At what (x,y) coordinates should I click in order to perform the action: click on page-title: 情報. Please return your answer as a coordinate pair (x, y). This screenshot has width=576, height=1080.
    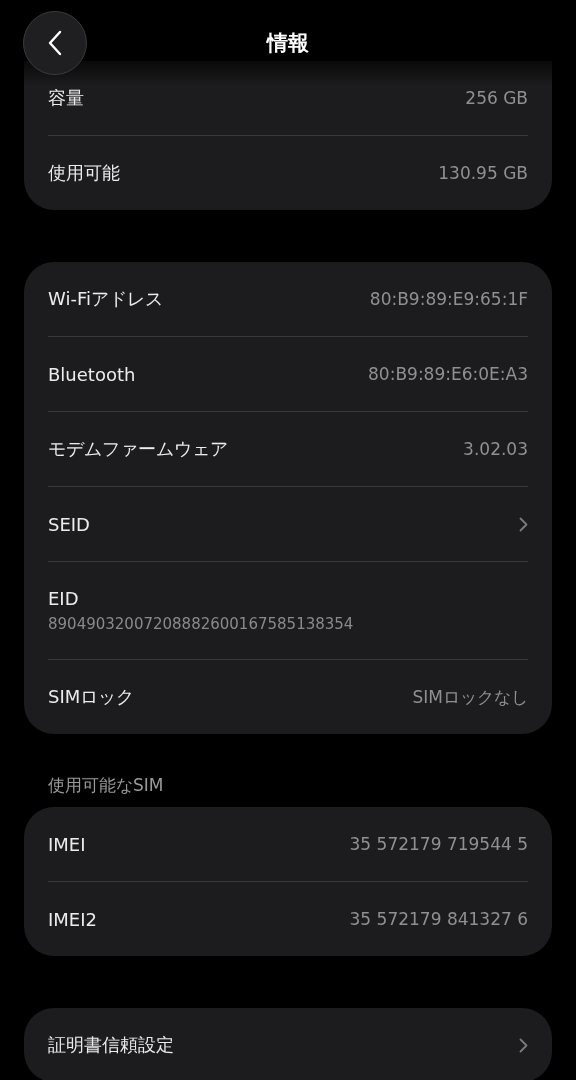
    Looking at the image, I should click on (288, 43).